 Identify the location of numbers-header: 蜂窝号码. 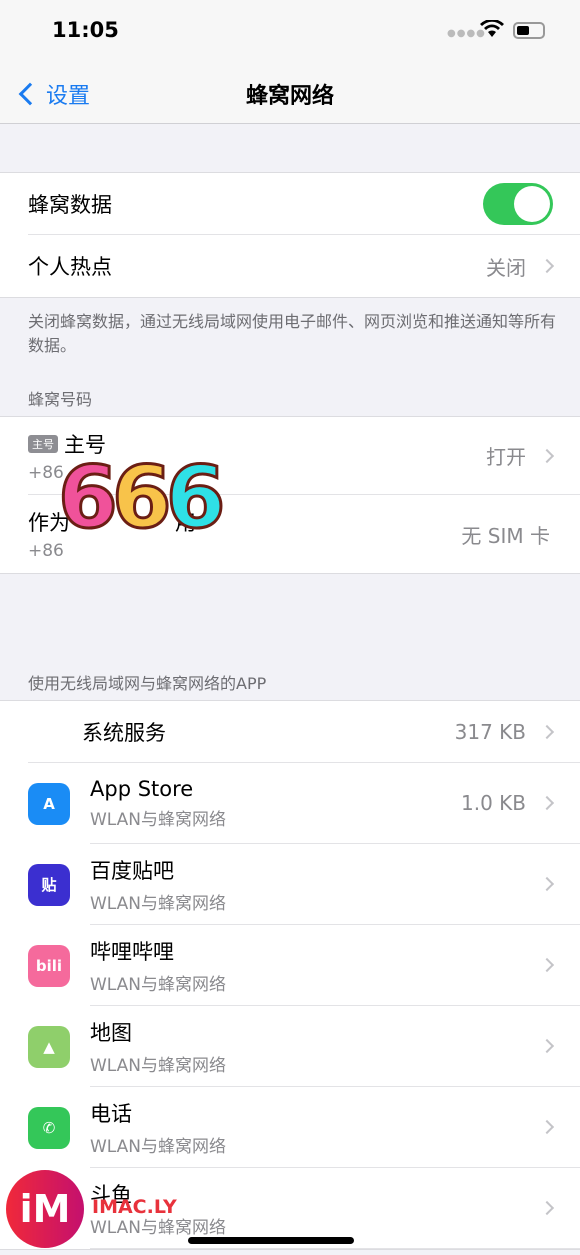
(60, 399).